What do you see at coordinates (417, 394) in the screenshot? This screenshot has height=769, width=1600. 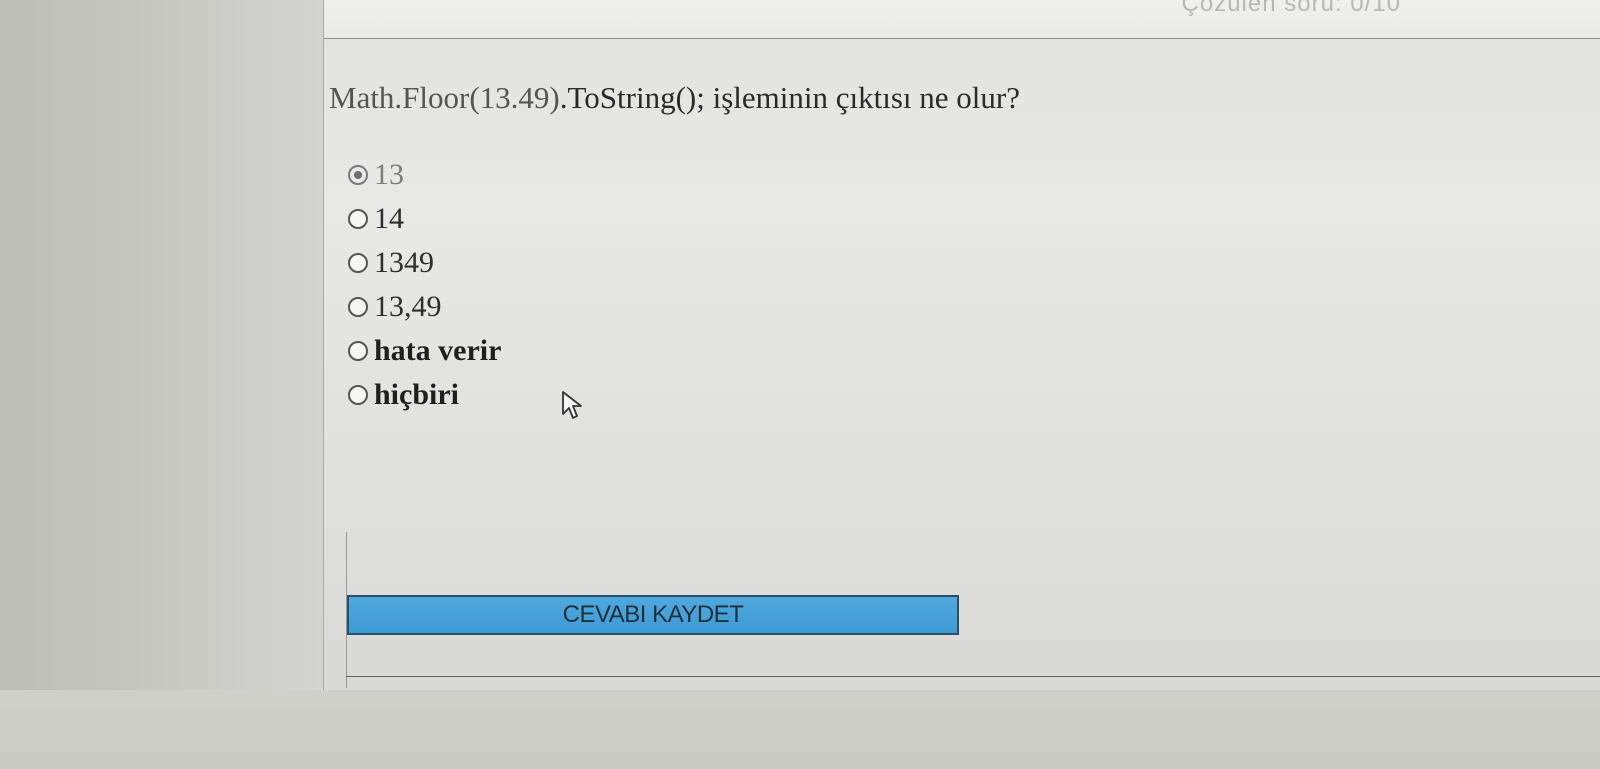 I see `answer-label: hiçbiri` at bounding box center [417, 394].